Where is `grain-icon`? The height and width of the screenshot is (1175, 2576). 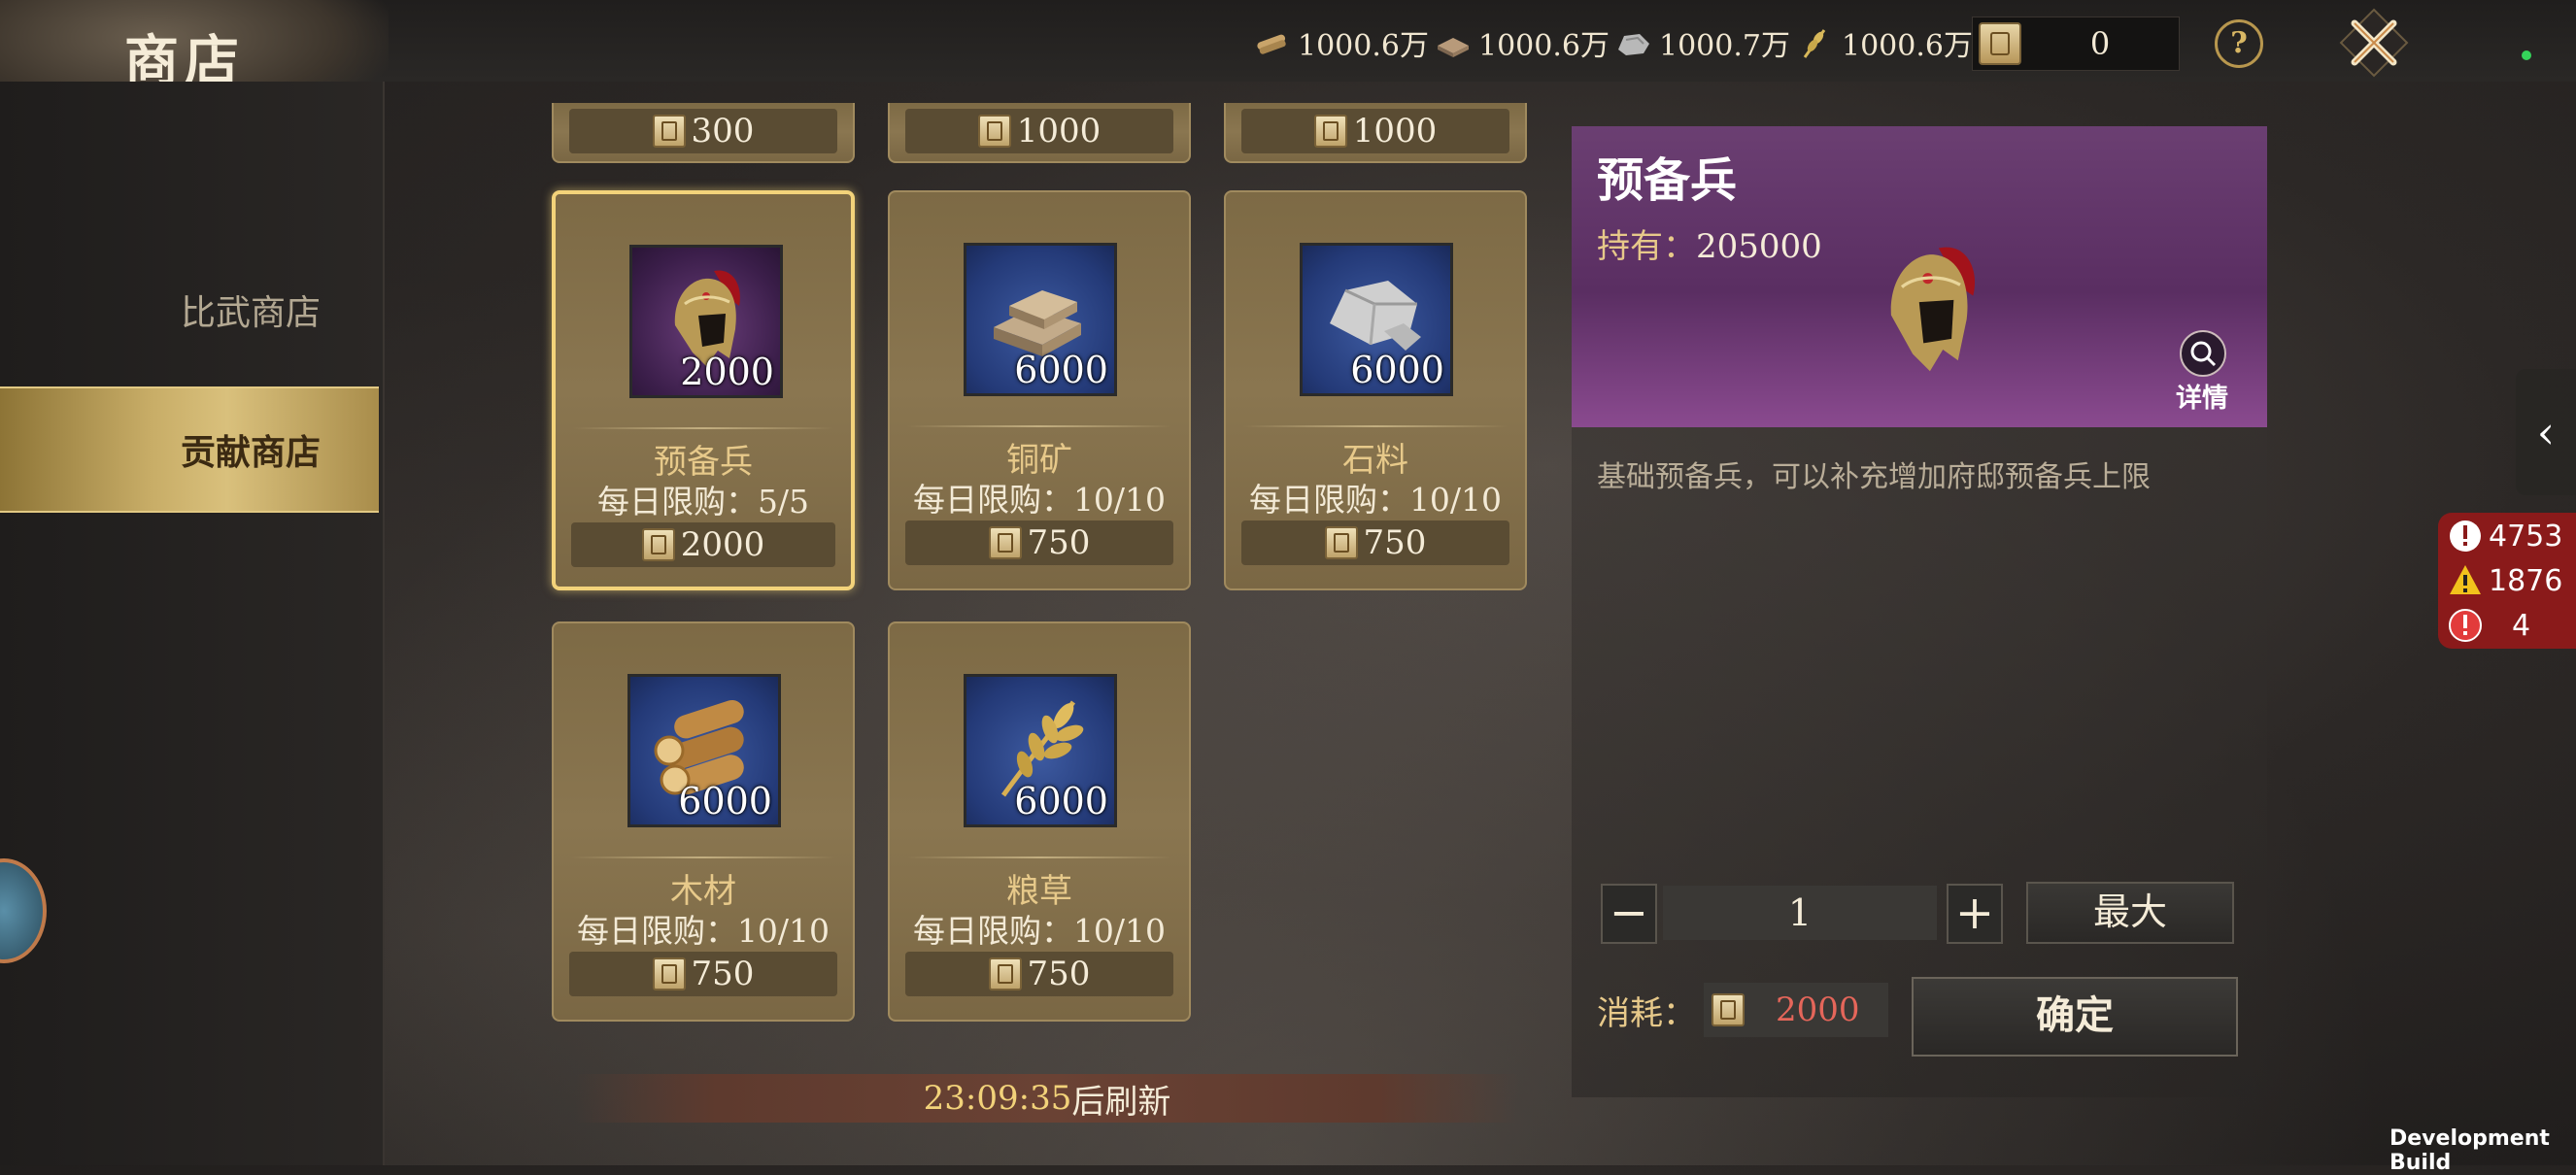 grain-icon is located at coordinates (1814, 43).